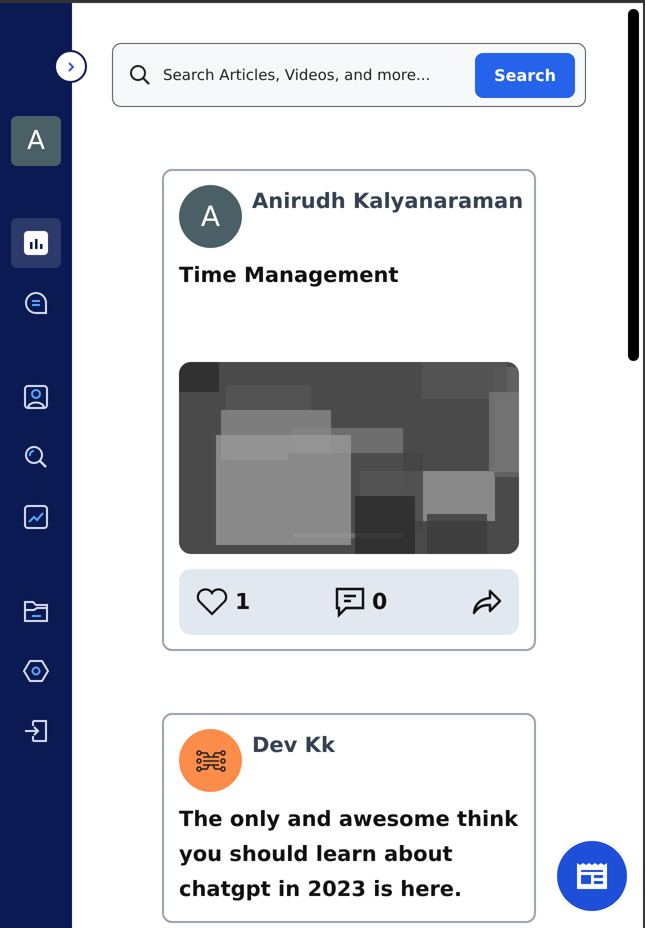 The height and width of the screenshot is (928, 645). Describe the element at coordinates (36, 731) in the screenshot. I see `logout-icon` at that location.